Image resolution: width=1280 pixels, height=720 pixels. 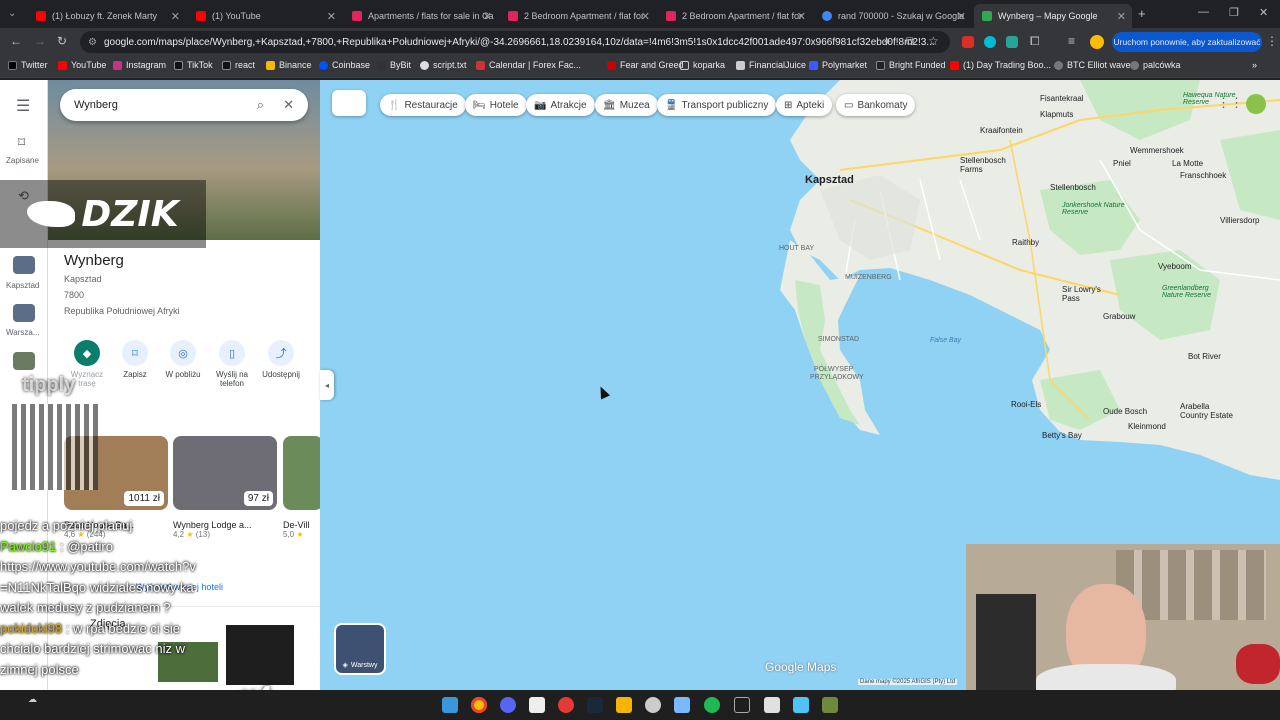 I want to click on weather-icon: ☁, so click(x=32, y=699).